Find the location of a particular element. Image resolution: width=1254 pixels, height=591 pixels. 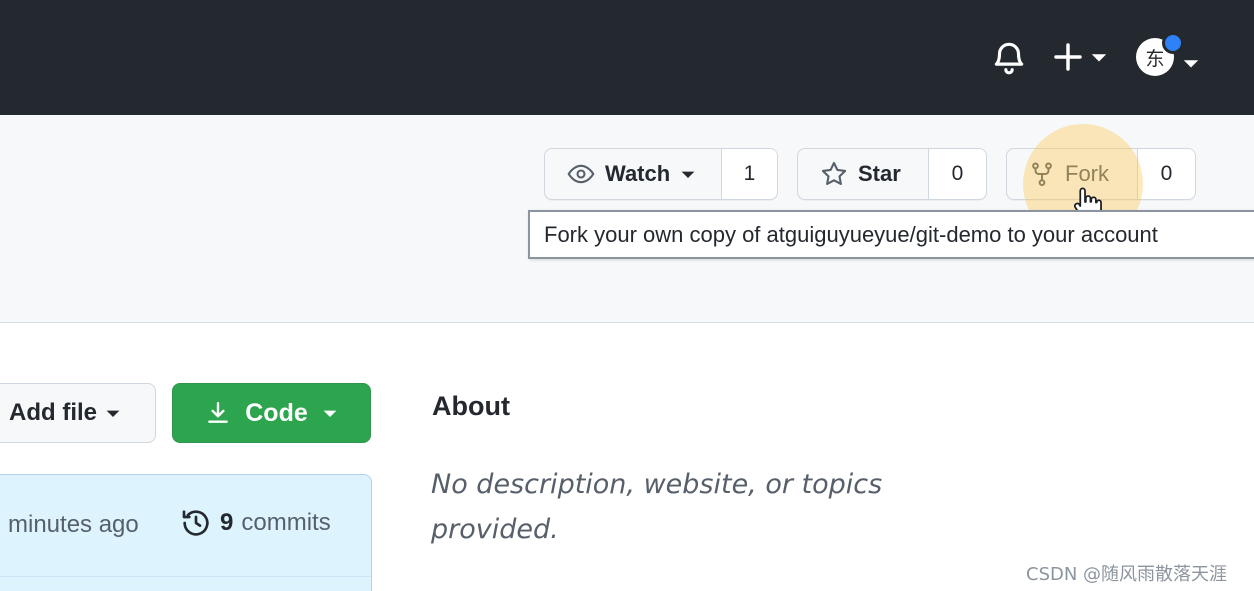

code-button: Code is located at coordinates (271, 413).